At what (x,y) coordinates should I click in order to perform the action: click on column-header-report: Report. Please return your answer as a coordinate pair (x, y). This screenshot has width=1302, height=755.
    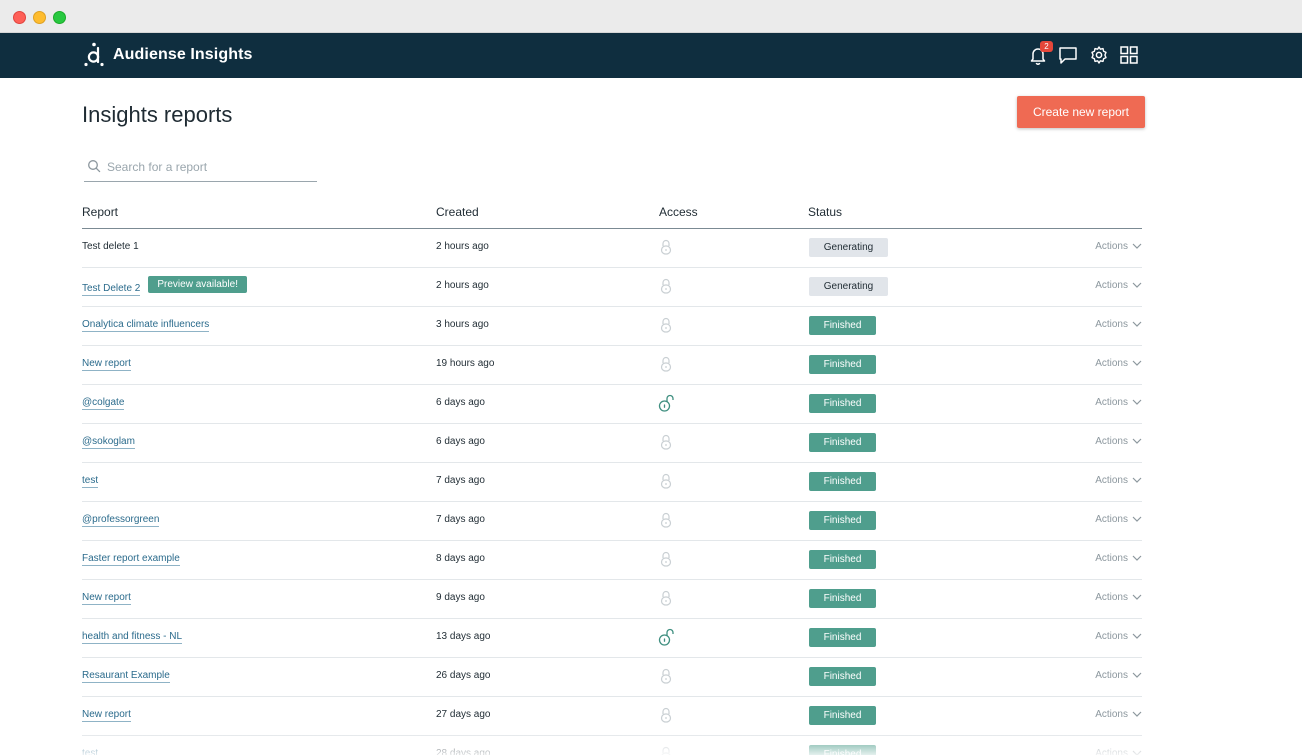
    Looking at the image, I should click on (100, 212).